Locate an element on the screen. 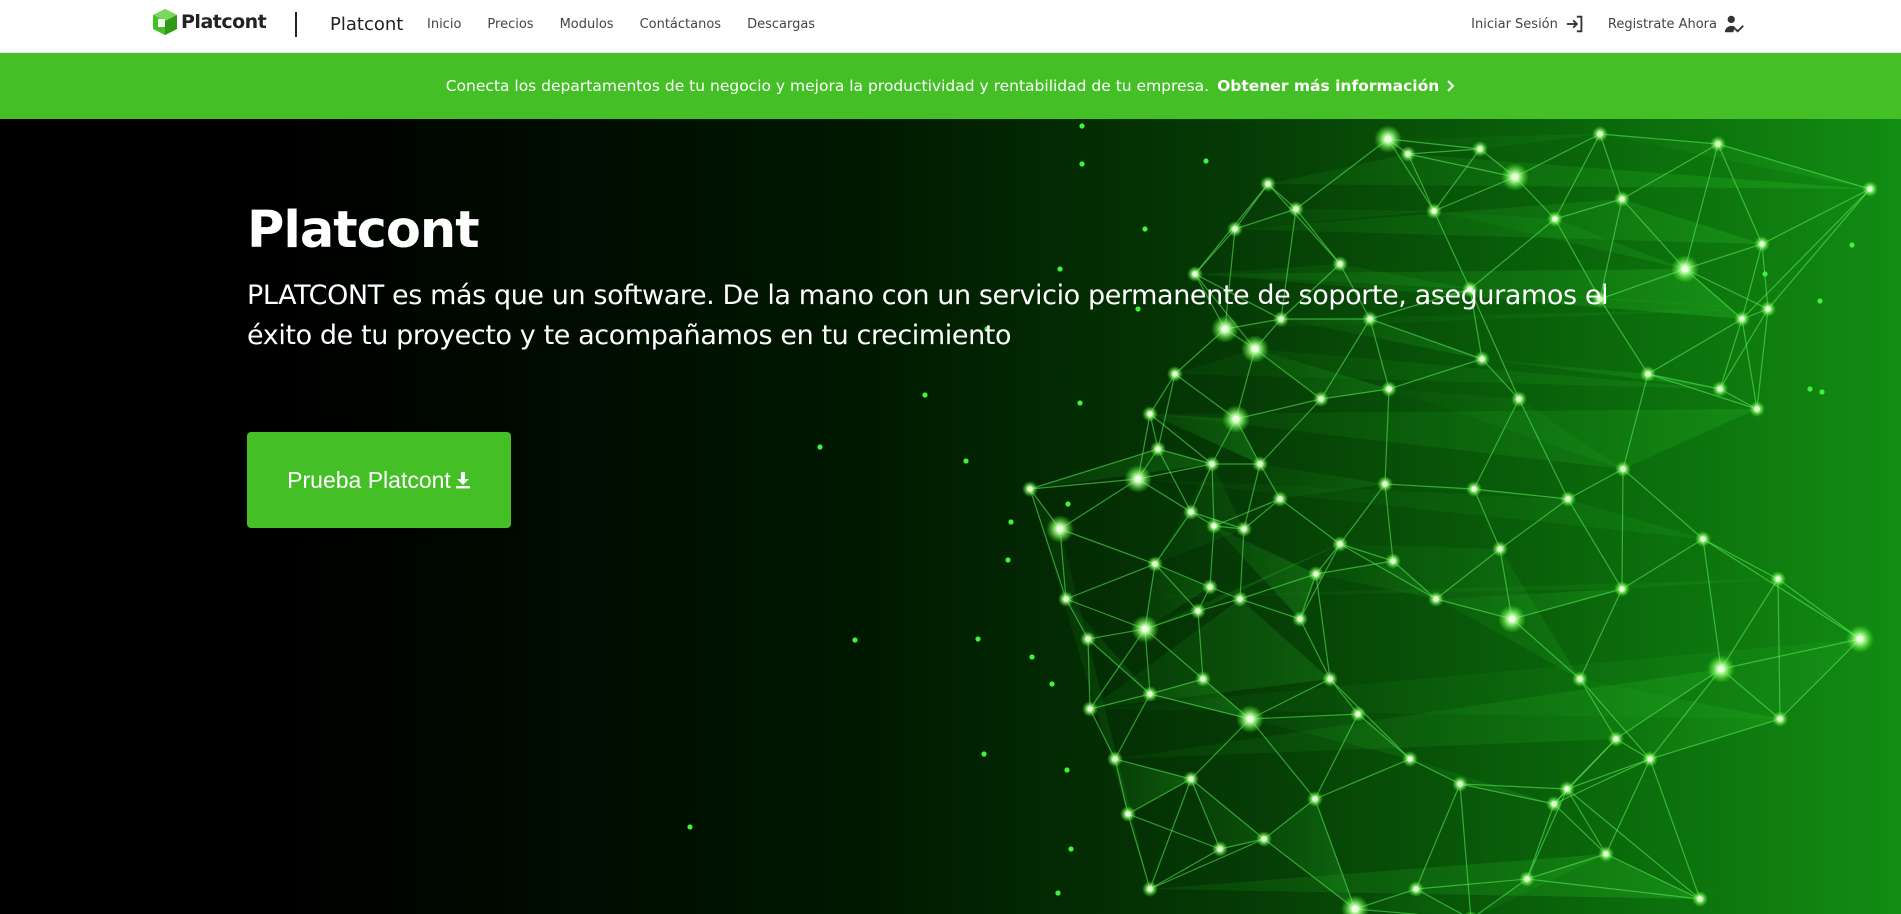 The height and width of the screenshot is (914, 1901). nav-link-contactanos: Contáctanos is located at coordinates (681, 24).